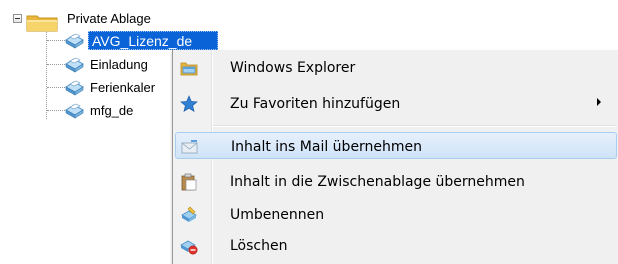 The image size is (618, 264). What do you see at coordinates (189, 147) in the screenshot?
I see `mail-icon` at bounding box center [189, 147].